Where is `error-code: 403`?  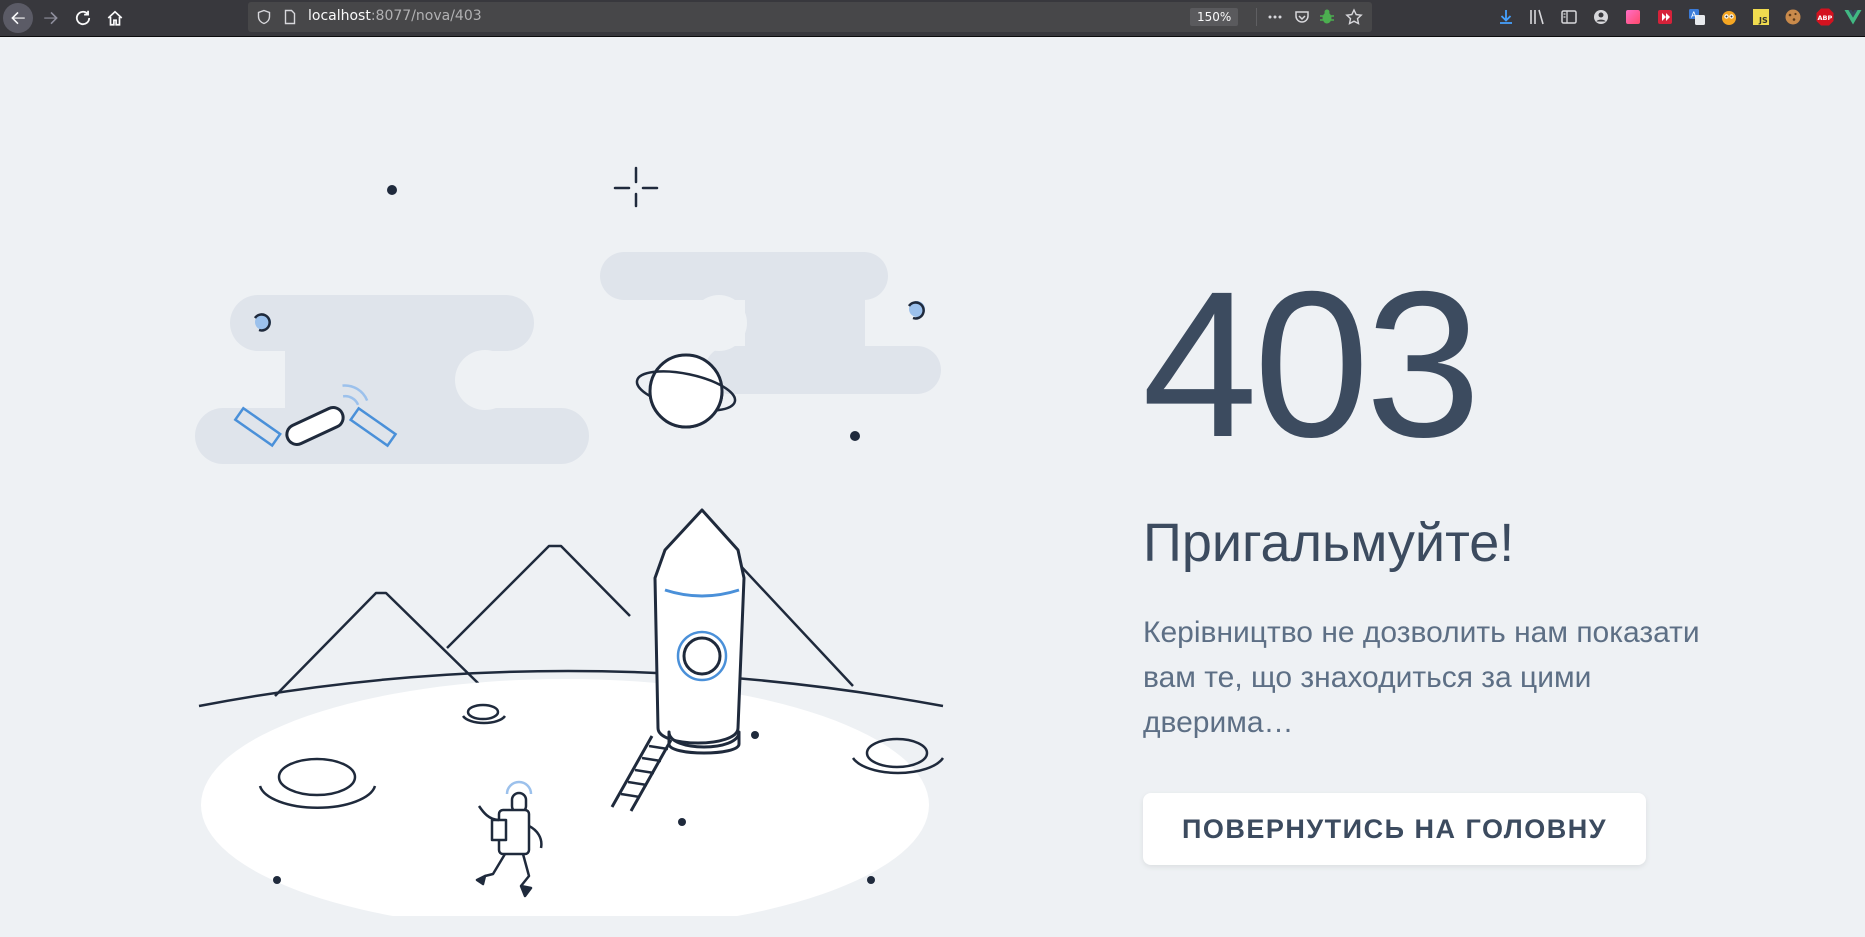 error-code: 403 is located at coordinates (1311, 365).